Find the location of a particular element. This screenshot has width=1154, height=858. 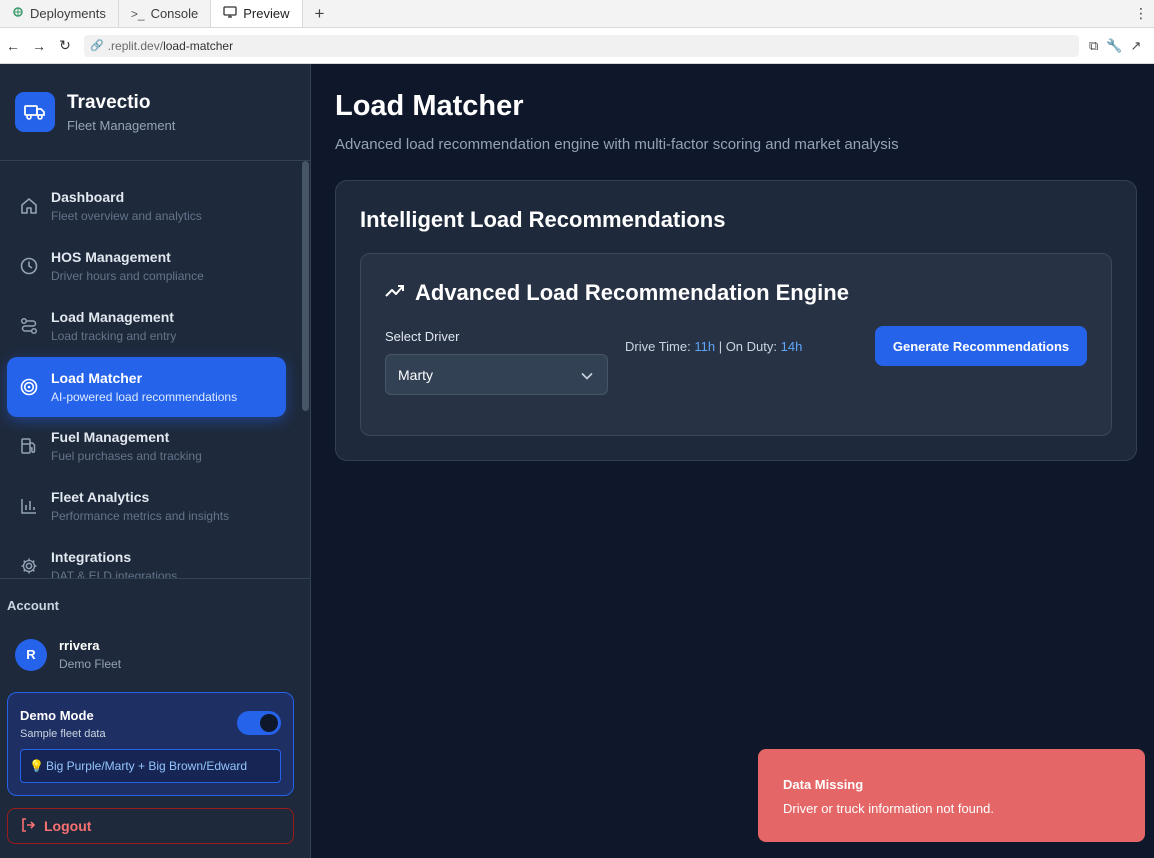

terminal-icon: >_ is located at coordinates (137, 13).